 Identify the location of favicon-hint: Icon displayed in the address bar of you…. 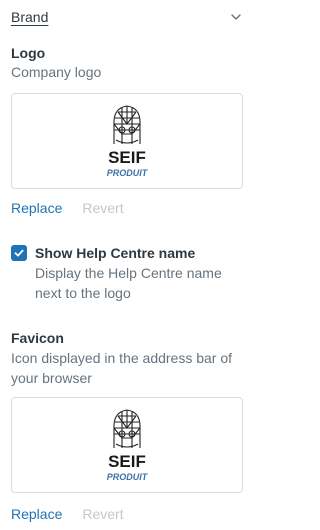
(122, 368).